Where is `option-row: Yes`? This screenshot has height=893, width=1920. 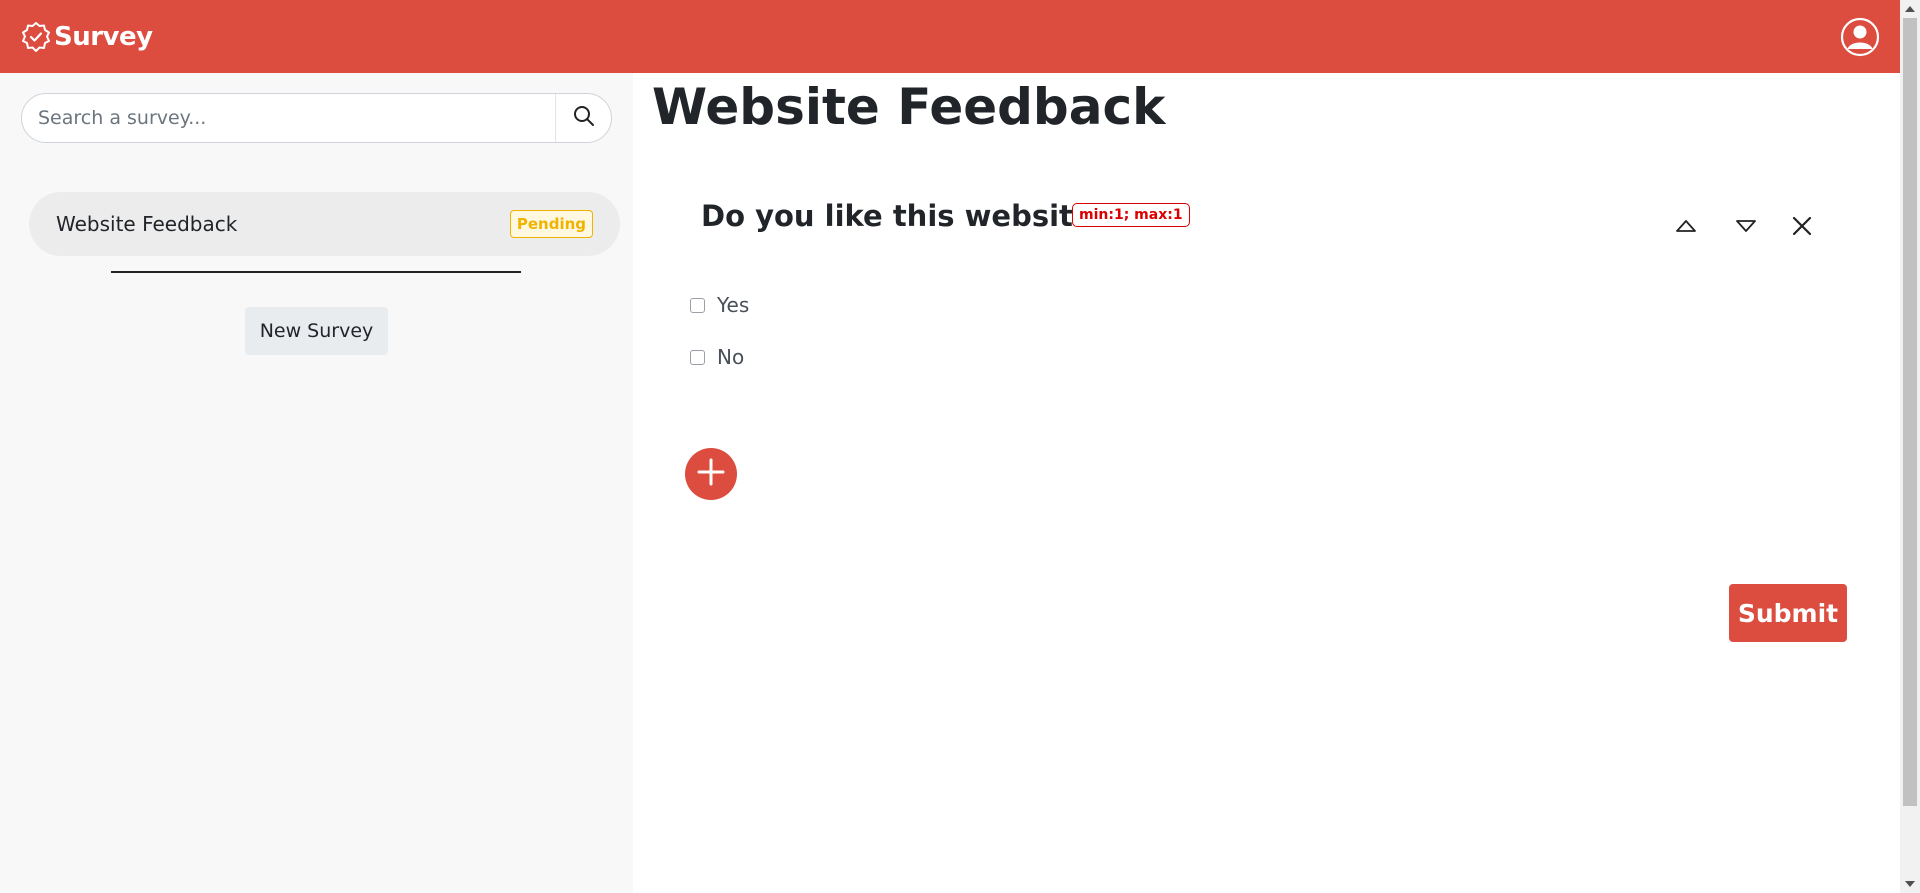 option-row: Yes is located at coordinates (719, 305).